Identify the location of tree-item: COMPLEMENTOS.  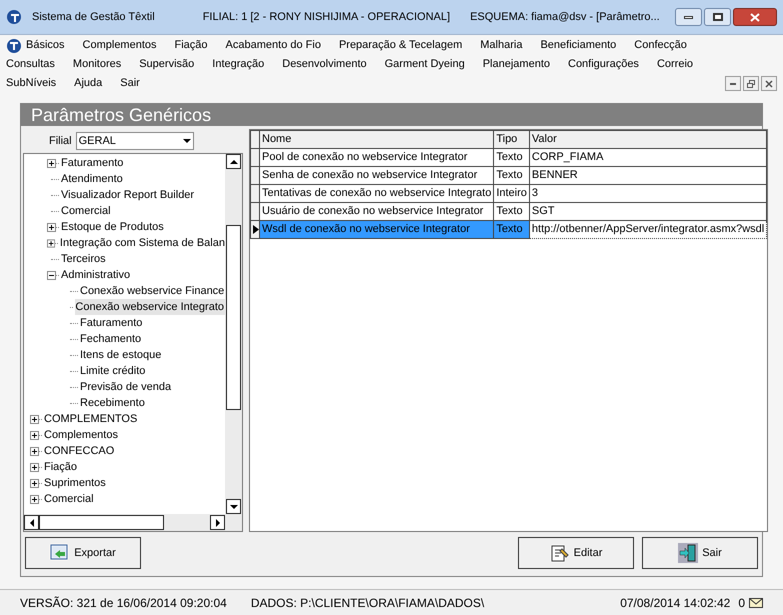
(91, 419).